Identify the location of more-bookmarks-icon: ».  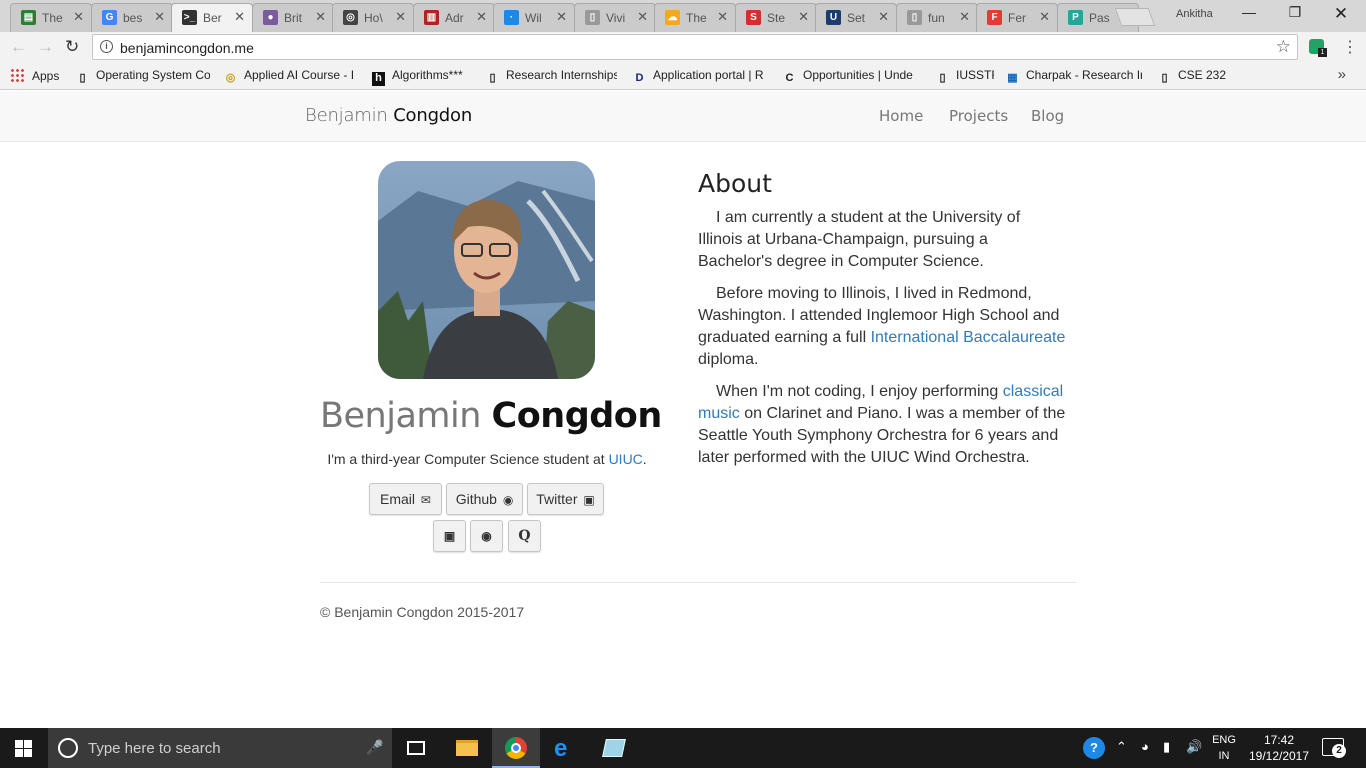
(1342, 74).